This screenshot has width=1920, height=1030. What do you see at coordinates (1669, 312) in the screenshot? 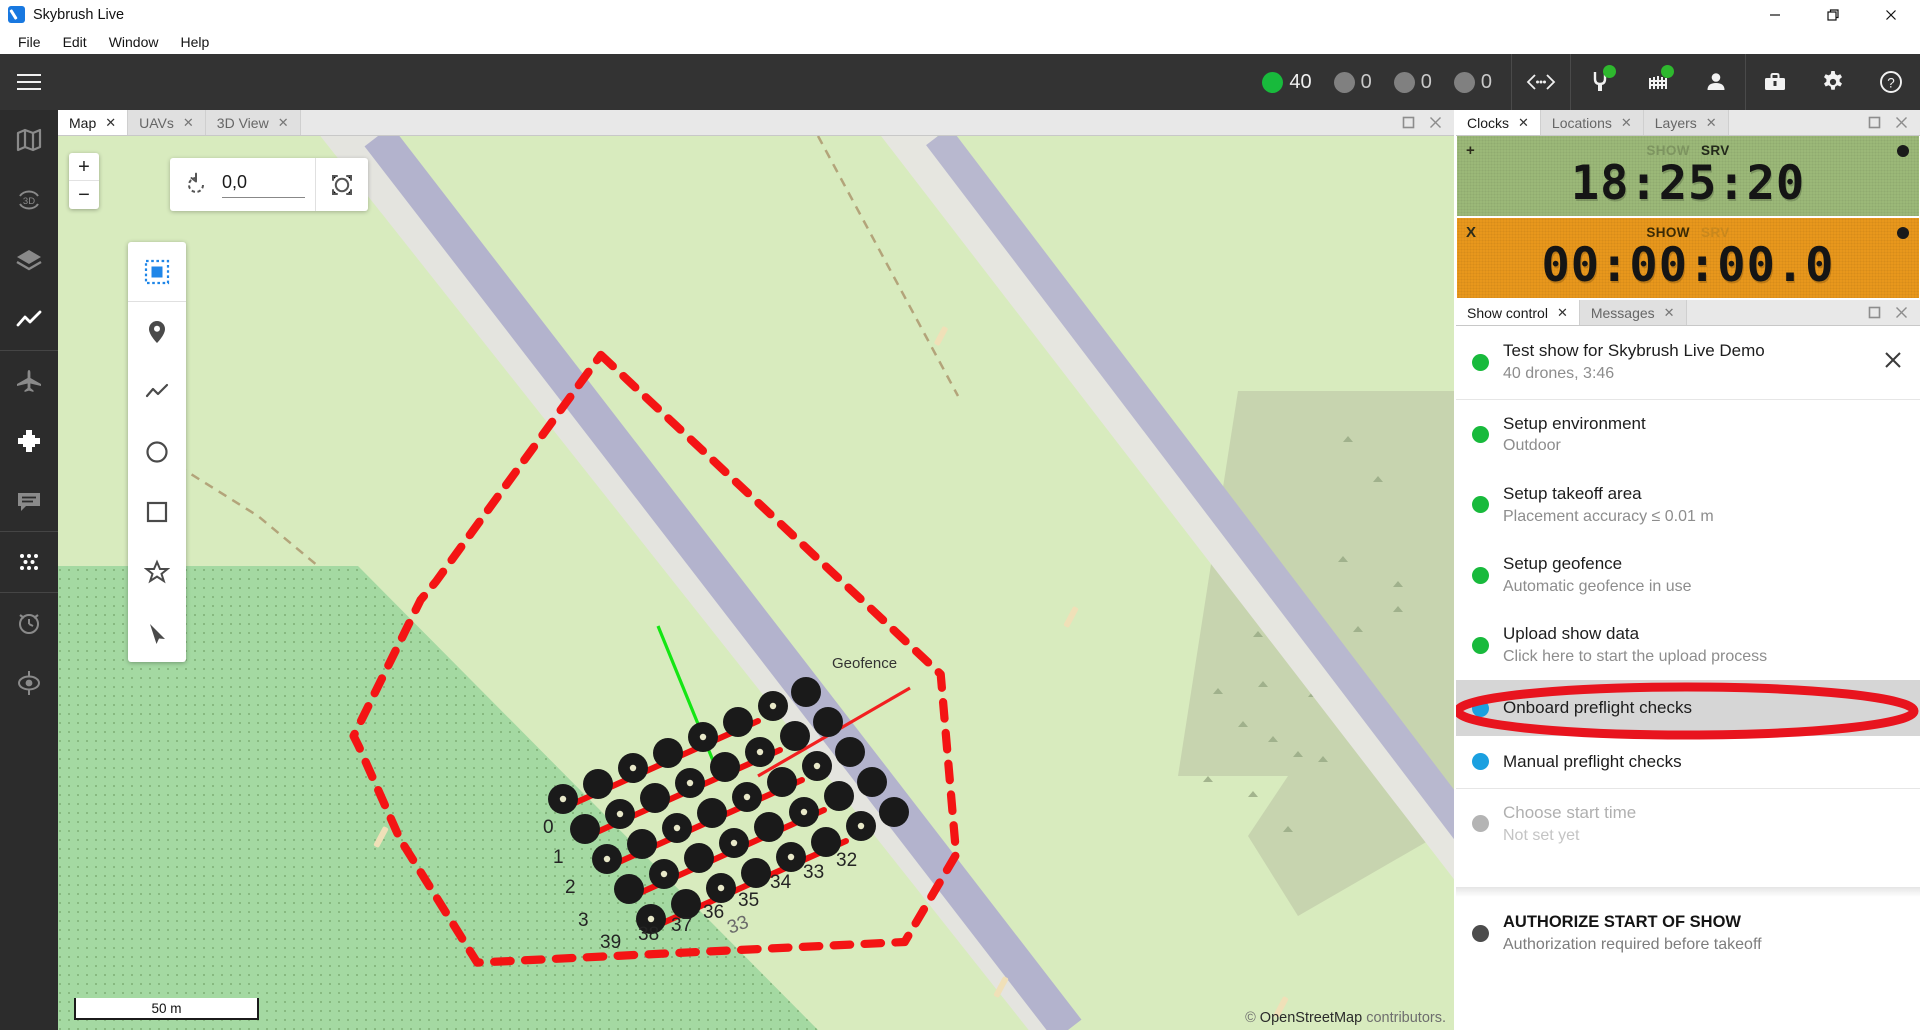
I see `tab-messages-close-icon: ✕` at bounding box center [1669, 312].